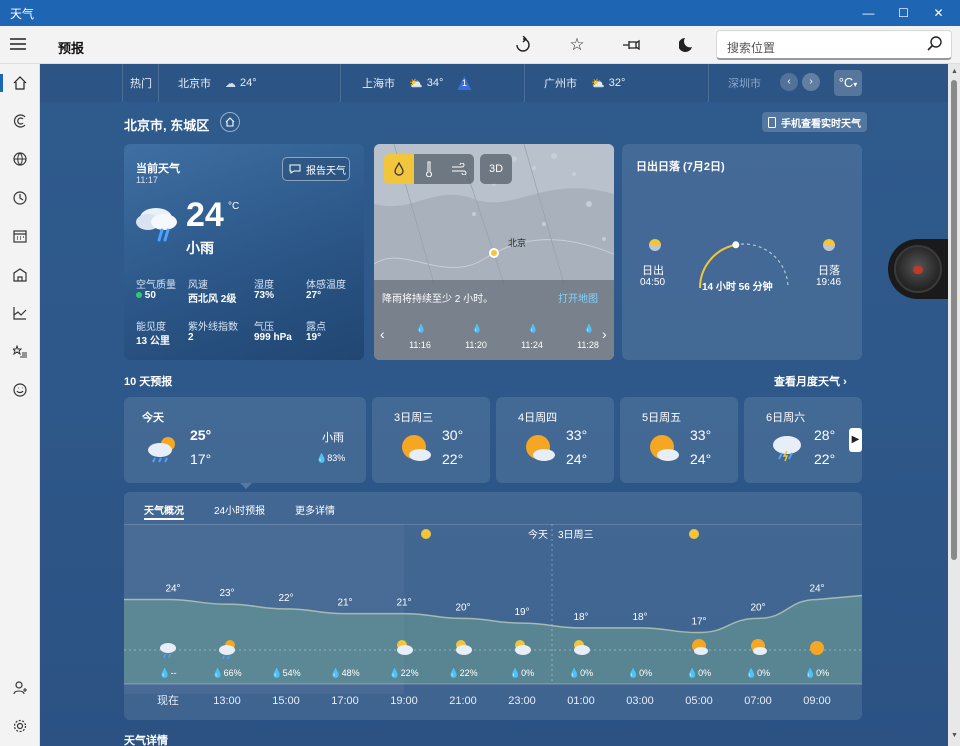  I want to click on set-home-location-icon, so click(230, 122).